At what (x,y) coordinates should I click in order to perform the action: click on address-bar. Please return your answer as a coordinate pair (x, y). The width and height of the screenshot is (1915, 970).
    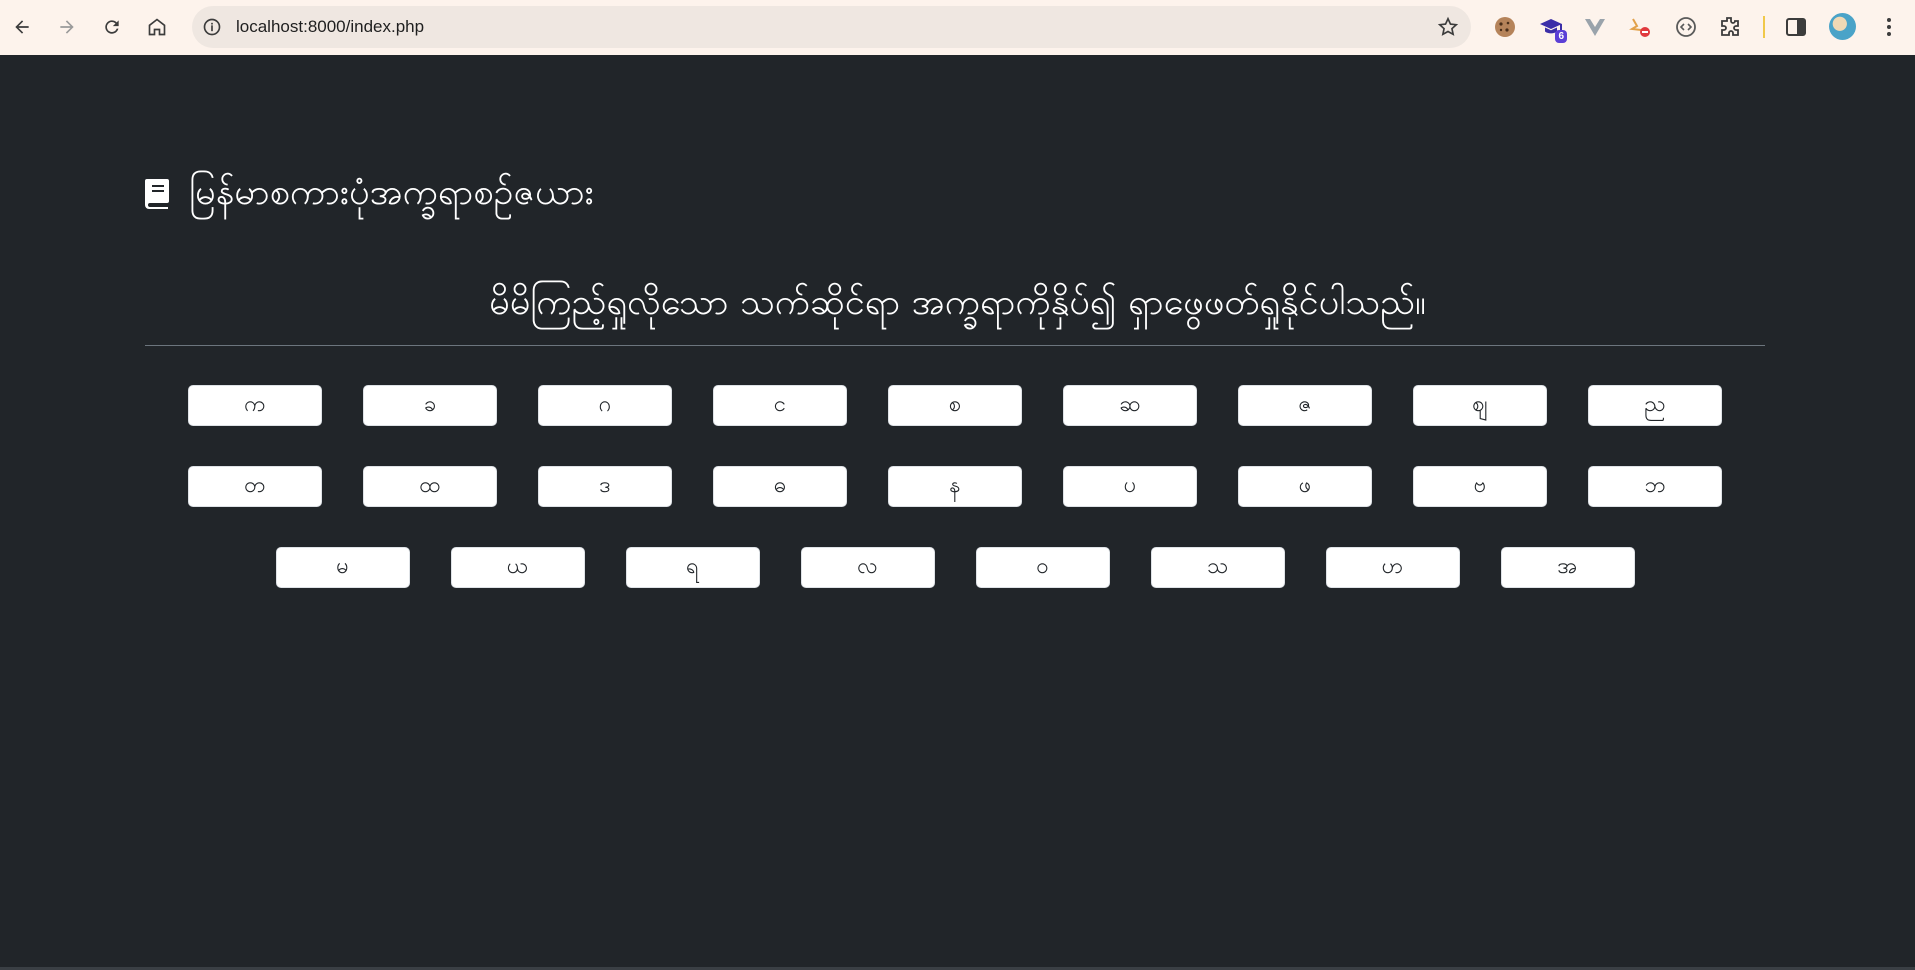
    Looking at the image, I should click on (831, 27).